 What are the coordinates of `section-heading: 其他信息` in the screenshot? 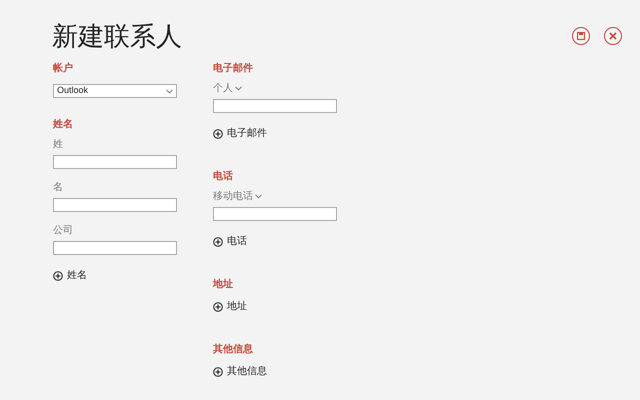 It's located at (233, 350).